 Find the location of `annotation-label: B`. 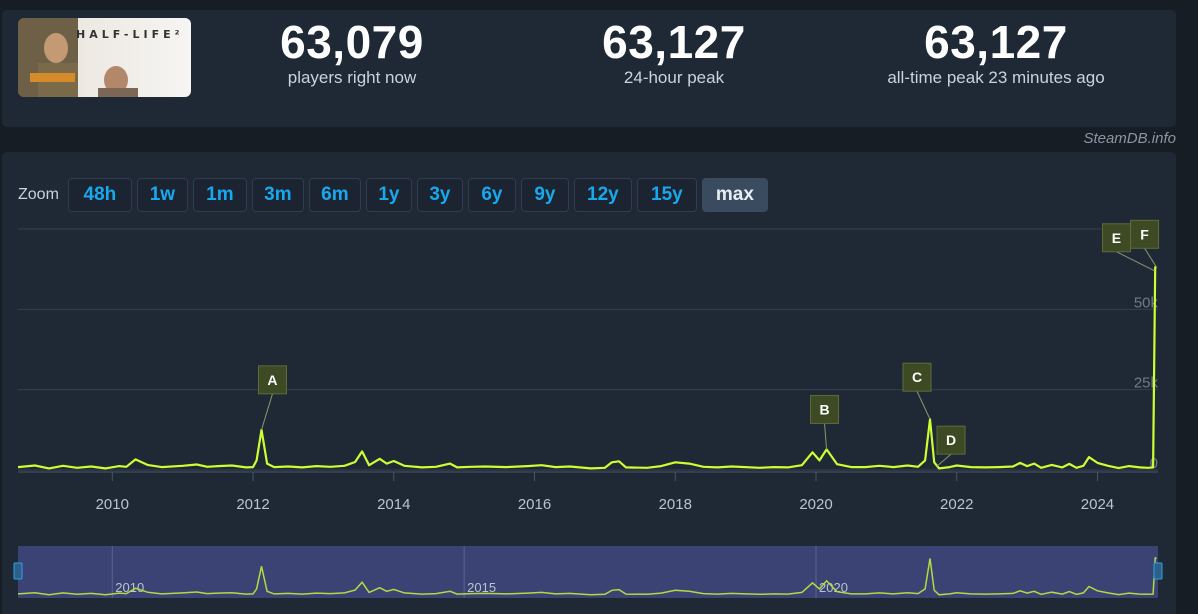

annotation-label: B is located at coordinates (824, 409).